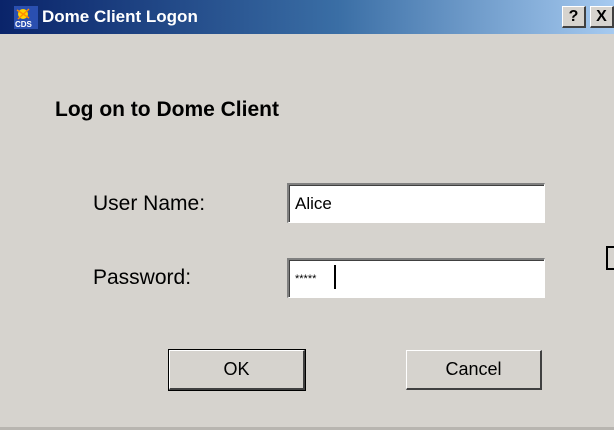  Describe the element at coordinates (416, 203) in the screenshot. I see `username-input` at that location.